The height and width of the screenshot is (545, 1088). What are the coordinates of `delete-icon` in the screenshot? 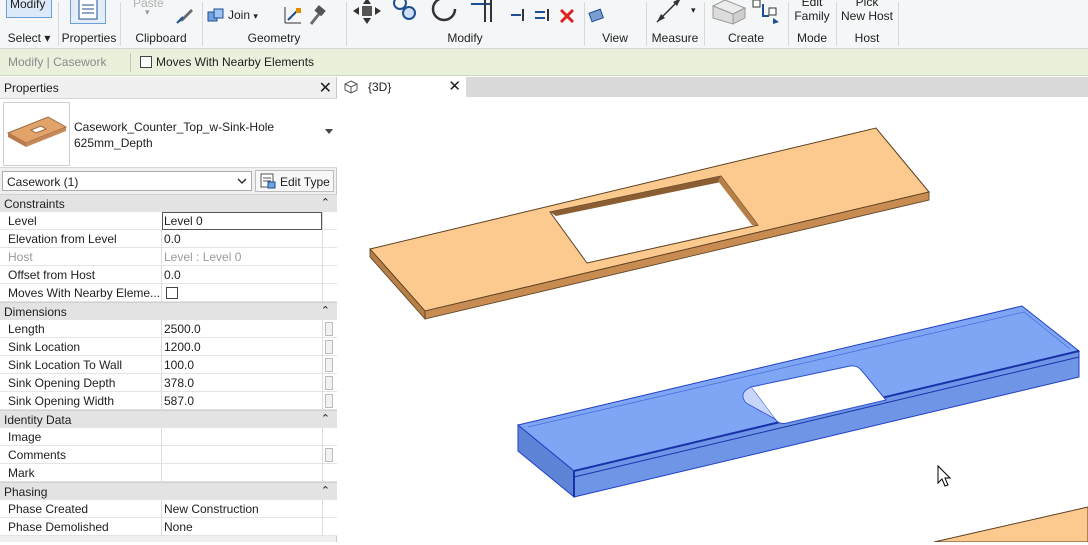 It's located at (567, 16).